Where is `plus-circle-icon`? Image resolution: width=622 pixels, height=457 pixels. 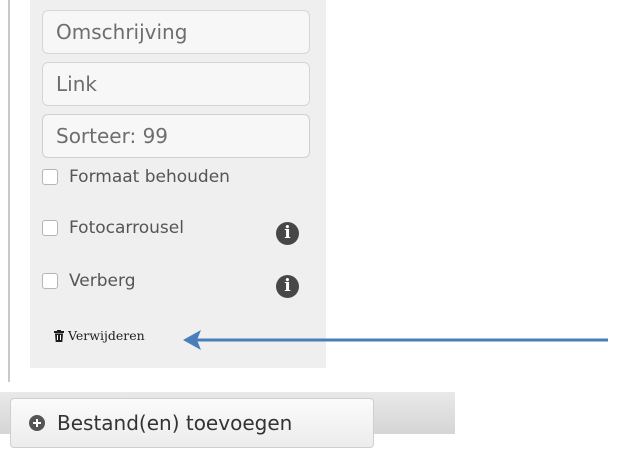 plus-circle-icon is located at coordinates (37, 423).